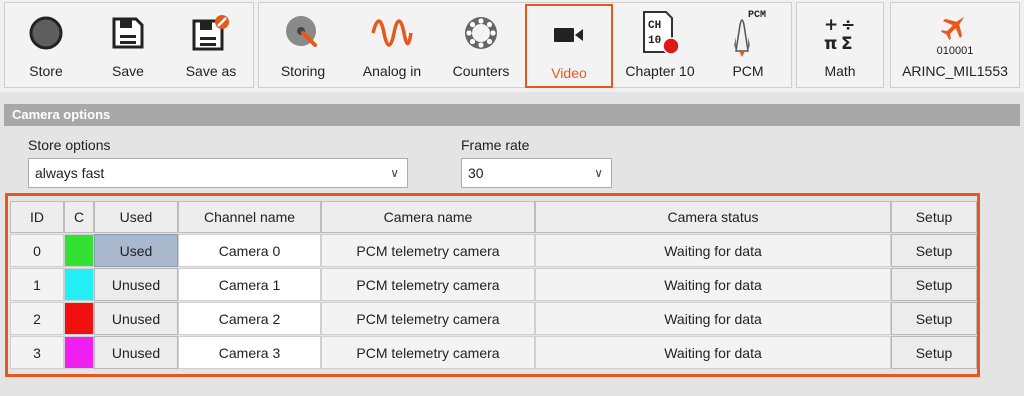 The height and width of the screenshot is (396, 1024). What do you see at coordinates (69, 145) in the screenshot?
I see `store-options-label: Store options` at bounding box center [69, 145].